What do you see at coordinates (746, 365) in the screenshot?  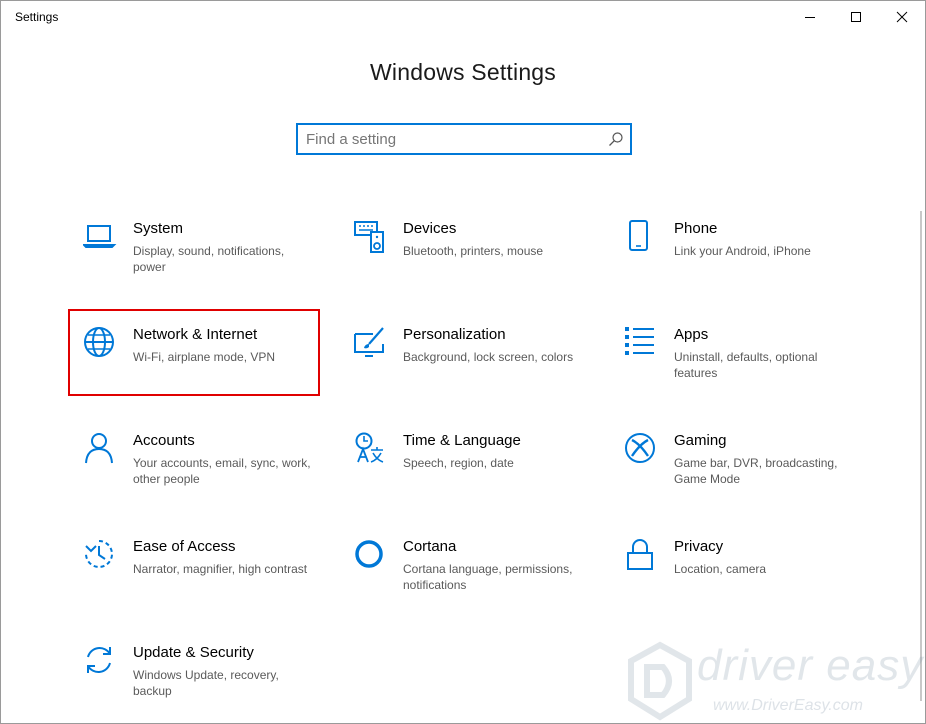 I see `tile-description: Uninstall, defaults, optional features` at bounding box center [746, 365].